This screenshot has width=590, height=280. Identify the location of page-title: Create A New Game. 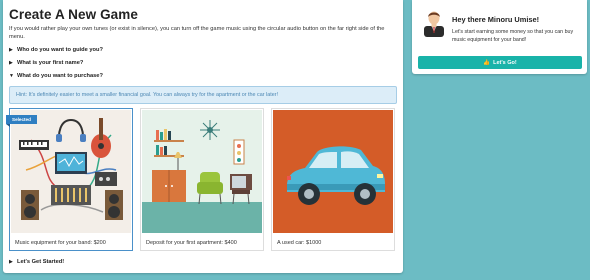
(74, 14).